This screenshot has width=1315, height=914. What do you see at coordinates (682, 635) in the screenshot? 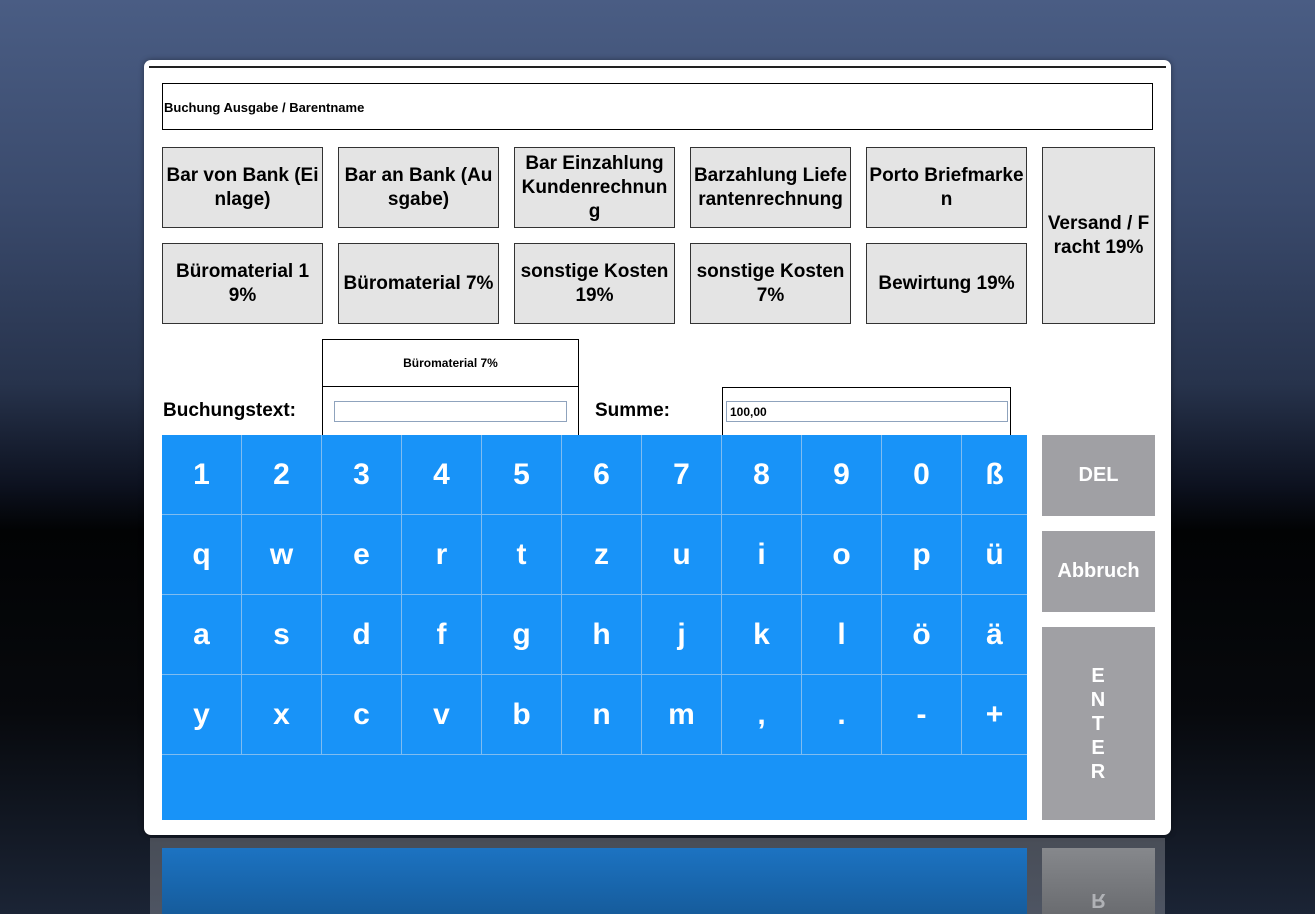
I see `key-2-6: j` at bounding box center [682, 635].